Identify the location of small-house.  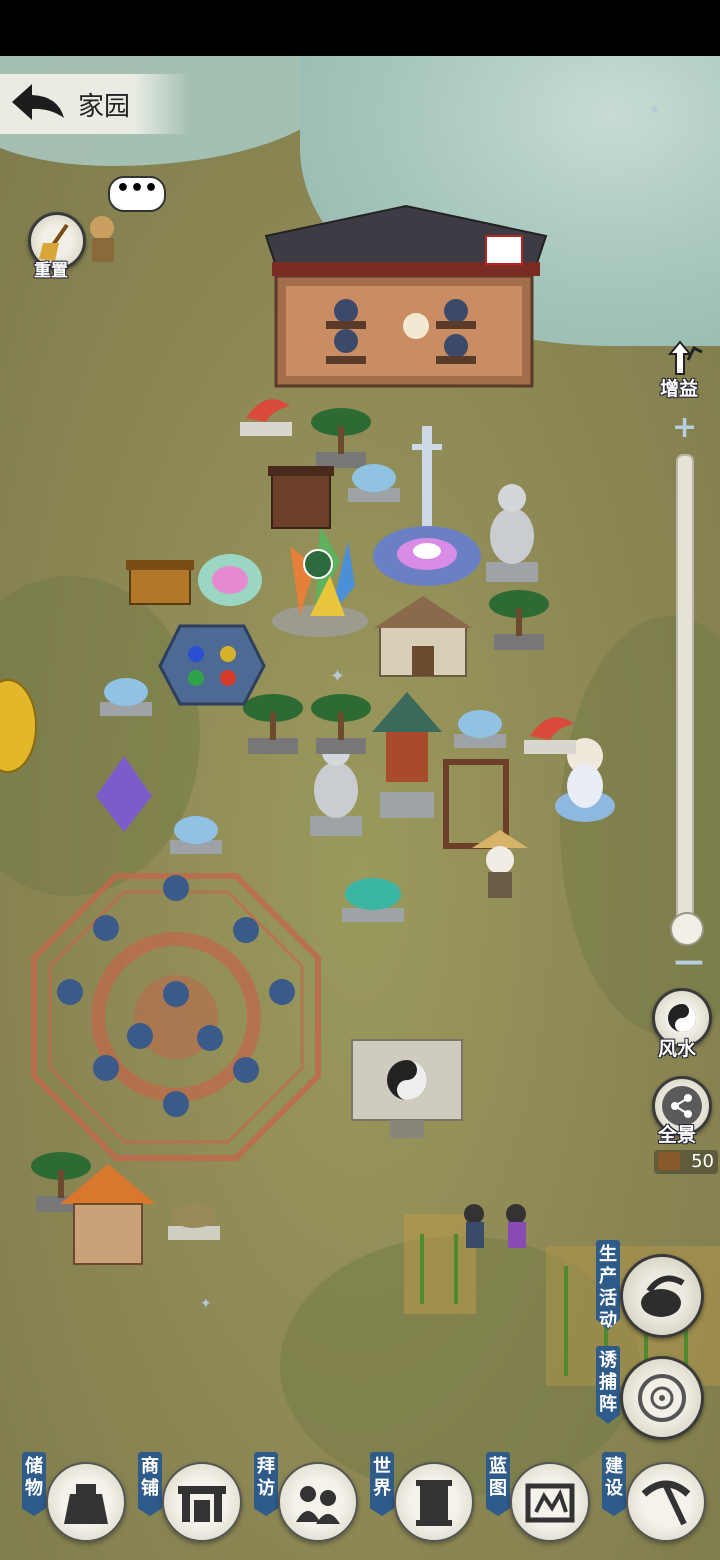
(423, 636).